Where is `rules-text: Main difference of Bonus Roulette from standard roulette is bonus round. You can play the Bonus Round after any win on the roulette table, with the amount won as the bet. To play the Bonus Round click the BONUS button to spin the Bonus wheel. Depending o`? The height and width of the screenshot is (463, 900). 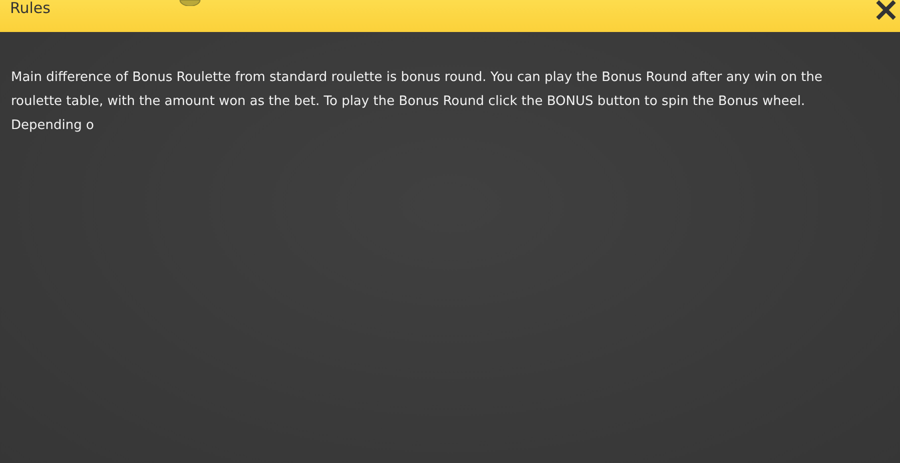
rules-text: Main difference of Bonus Roulette from standard roulette is bonus round. You can play the Bonus Round after any win on the roulette table, with the amount won as the bet. To play the Bonus Round click the BONUS button to spin the Bonus wheel. Depending o is located at coordinates (417, 102).